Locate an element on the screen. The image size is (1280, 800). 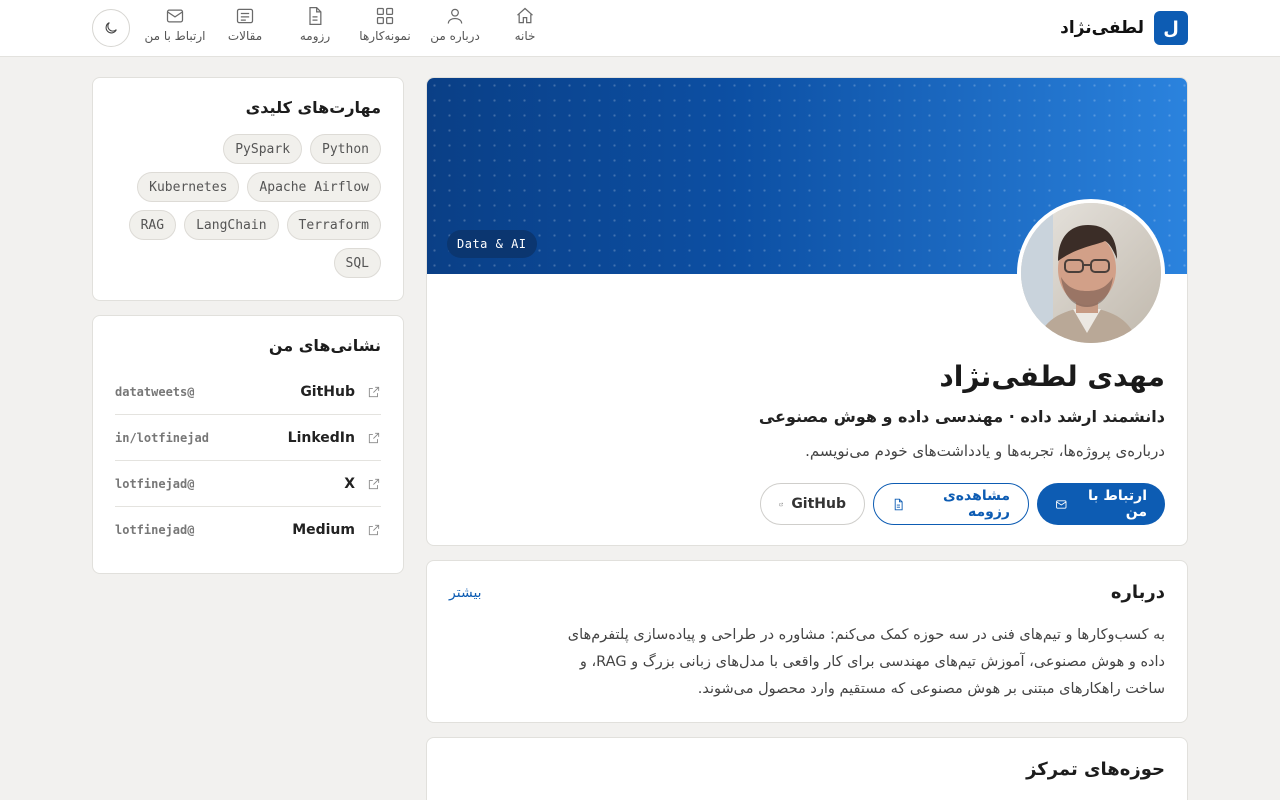
article-icon is located at coordinates (245, 16).